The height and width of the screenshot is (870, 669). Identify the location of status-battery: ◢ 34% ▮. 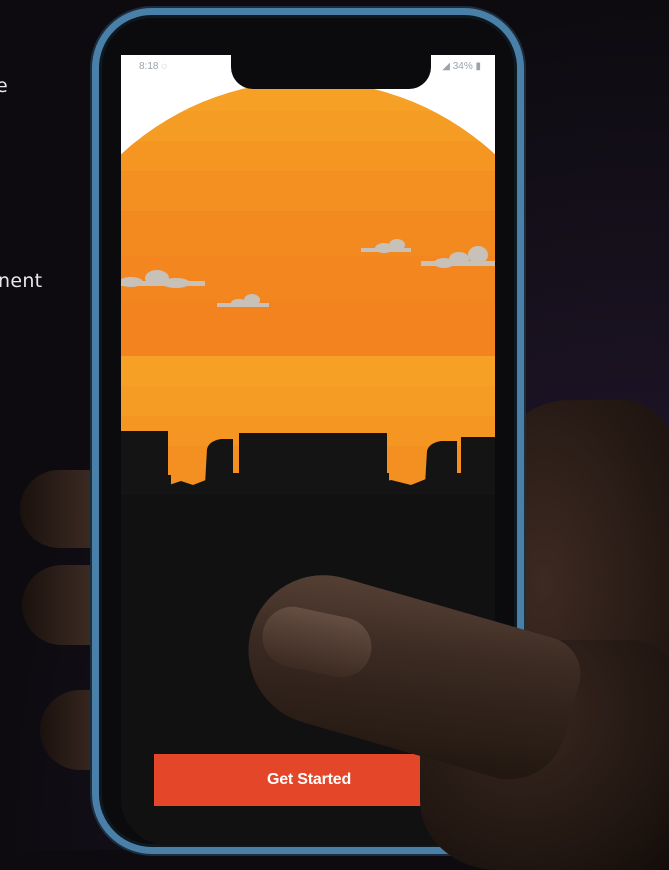
(461, 66).